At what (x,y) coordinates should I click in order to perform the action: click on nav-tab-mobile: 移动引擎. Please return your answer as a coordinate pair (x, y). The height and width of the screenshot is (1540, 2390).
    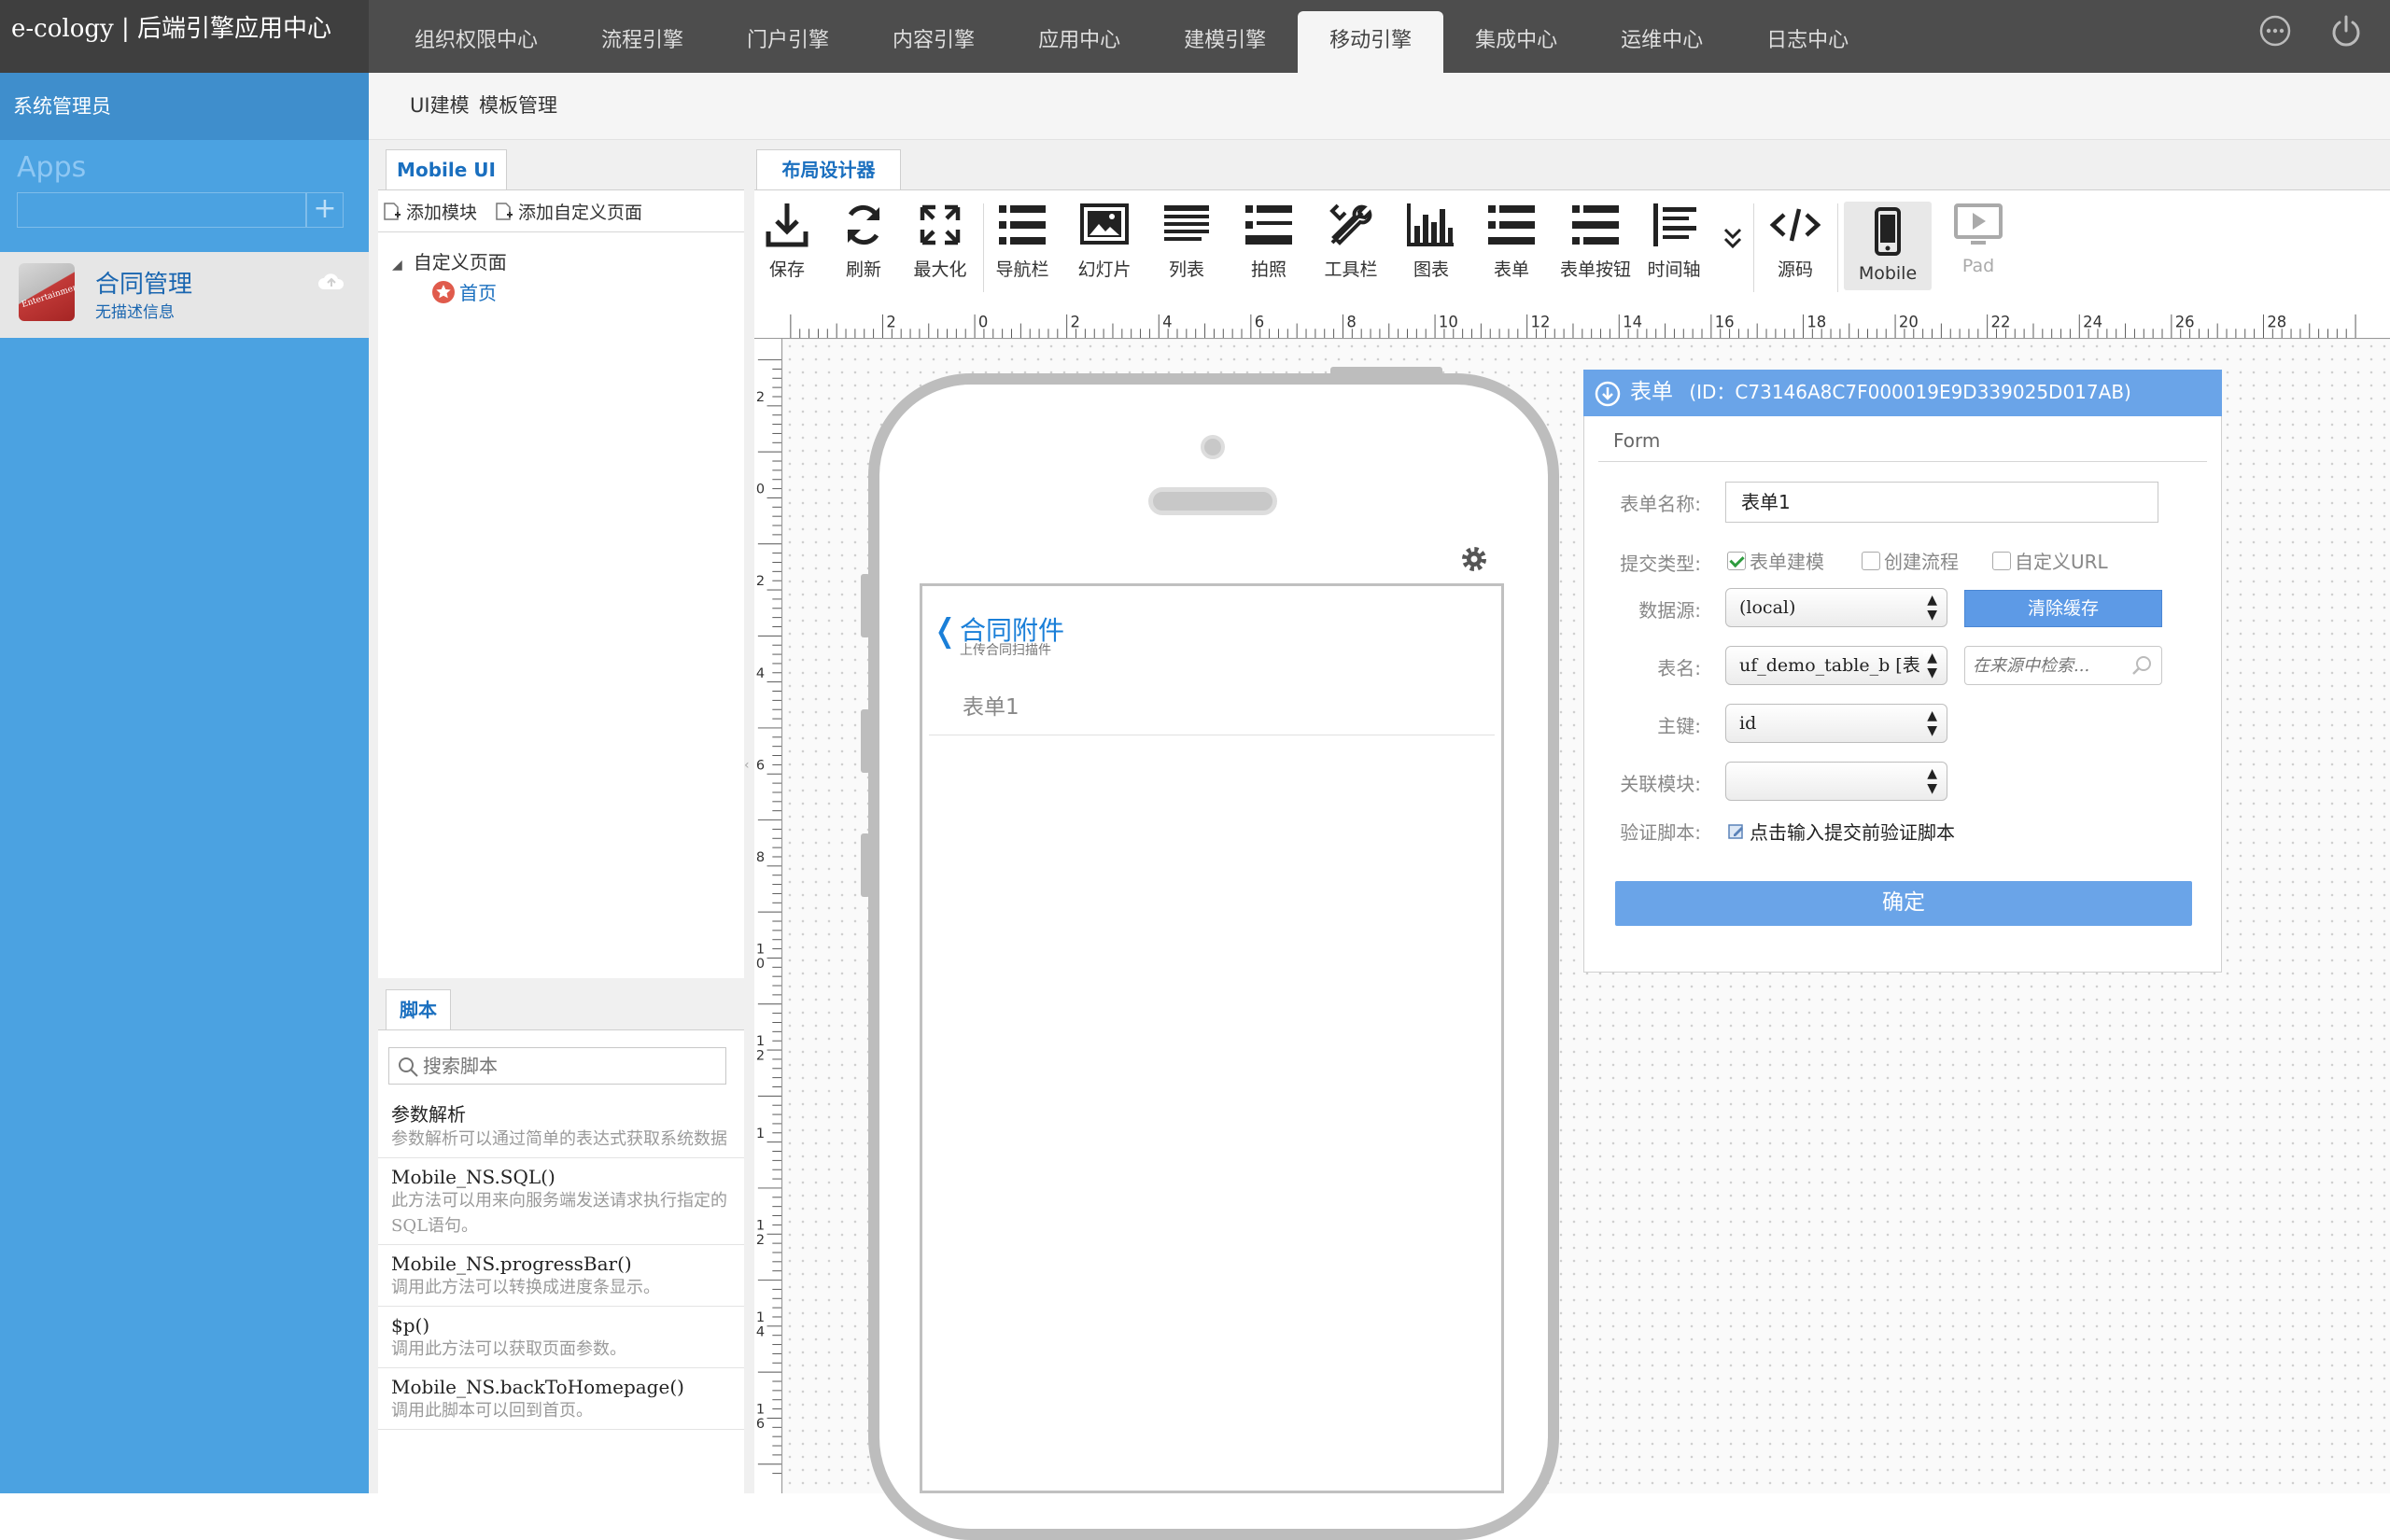
    Looking at the image, I should click on (1371, 42).